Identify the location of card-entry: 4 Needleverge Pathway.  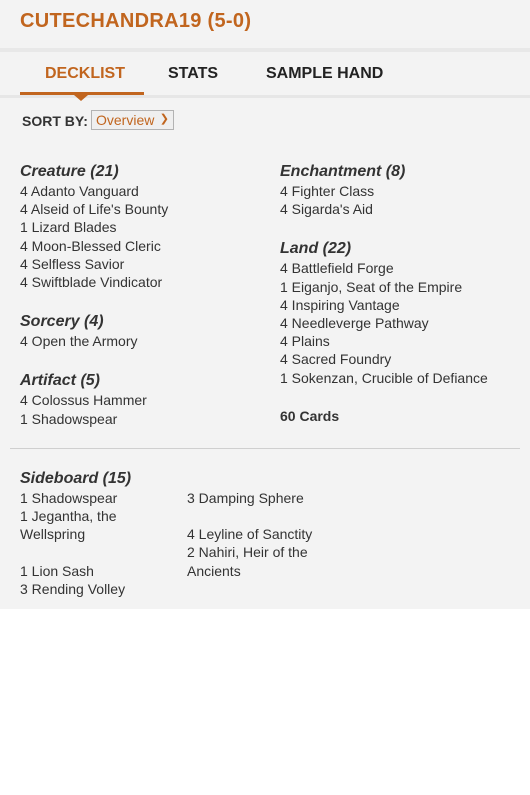
(384, 323).